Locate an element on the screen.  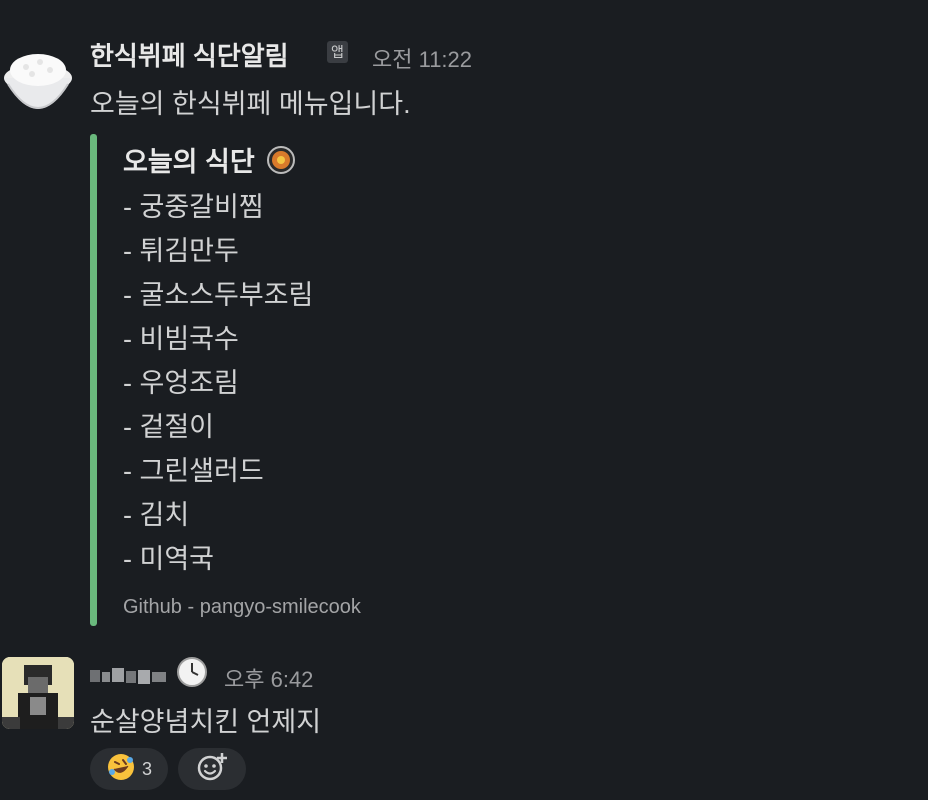
blurred-sender-name is located at coordinates (129, 676).